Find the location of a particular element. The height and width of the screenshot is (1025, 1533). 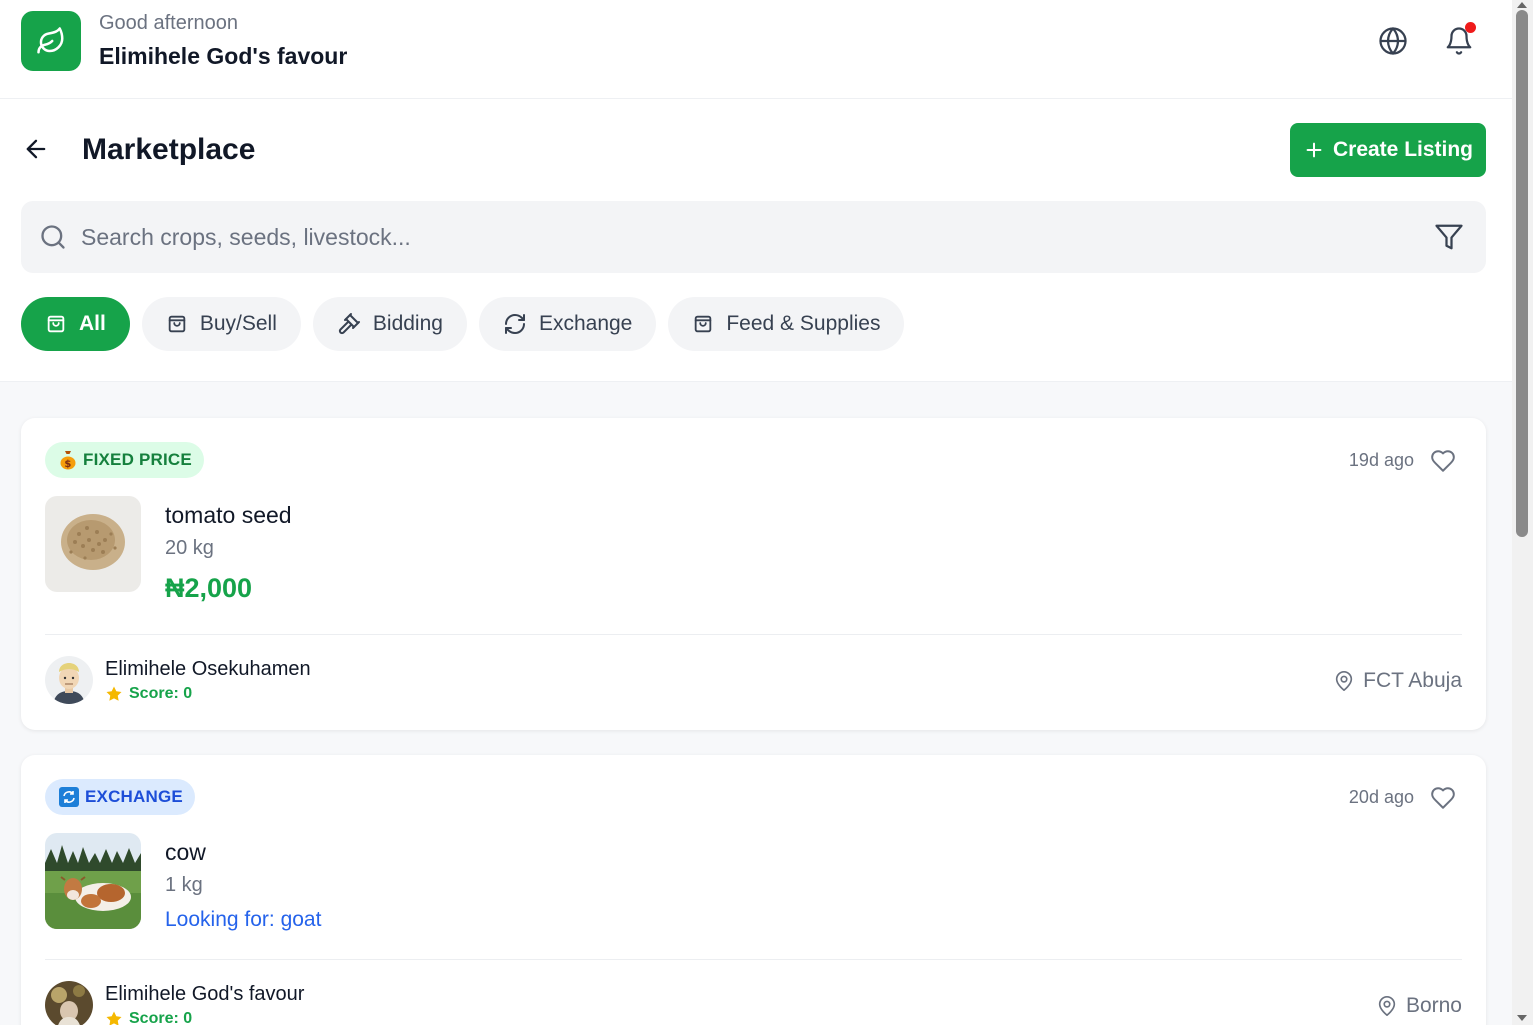

listing-quantity: 1 kg is located at coordinates (184, 885).